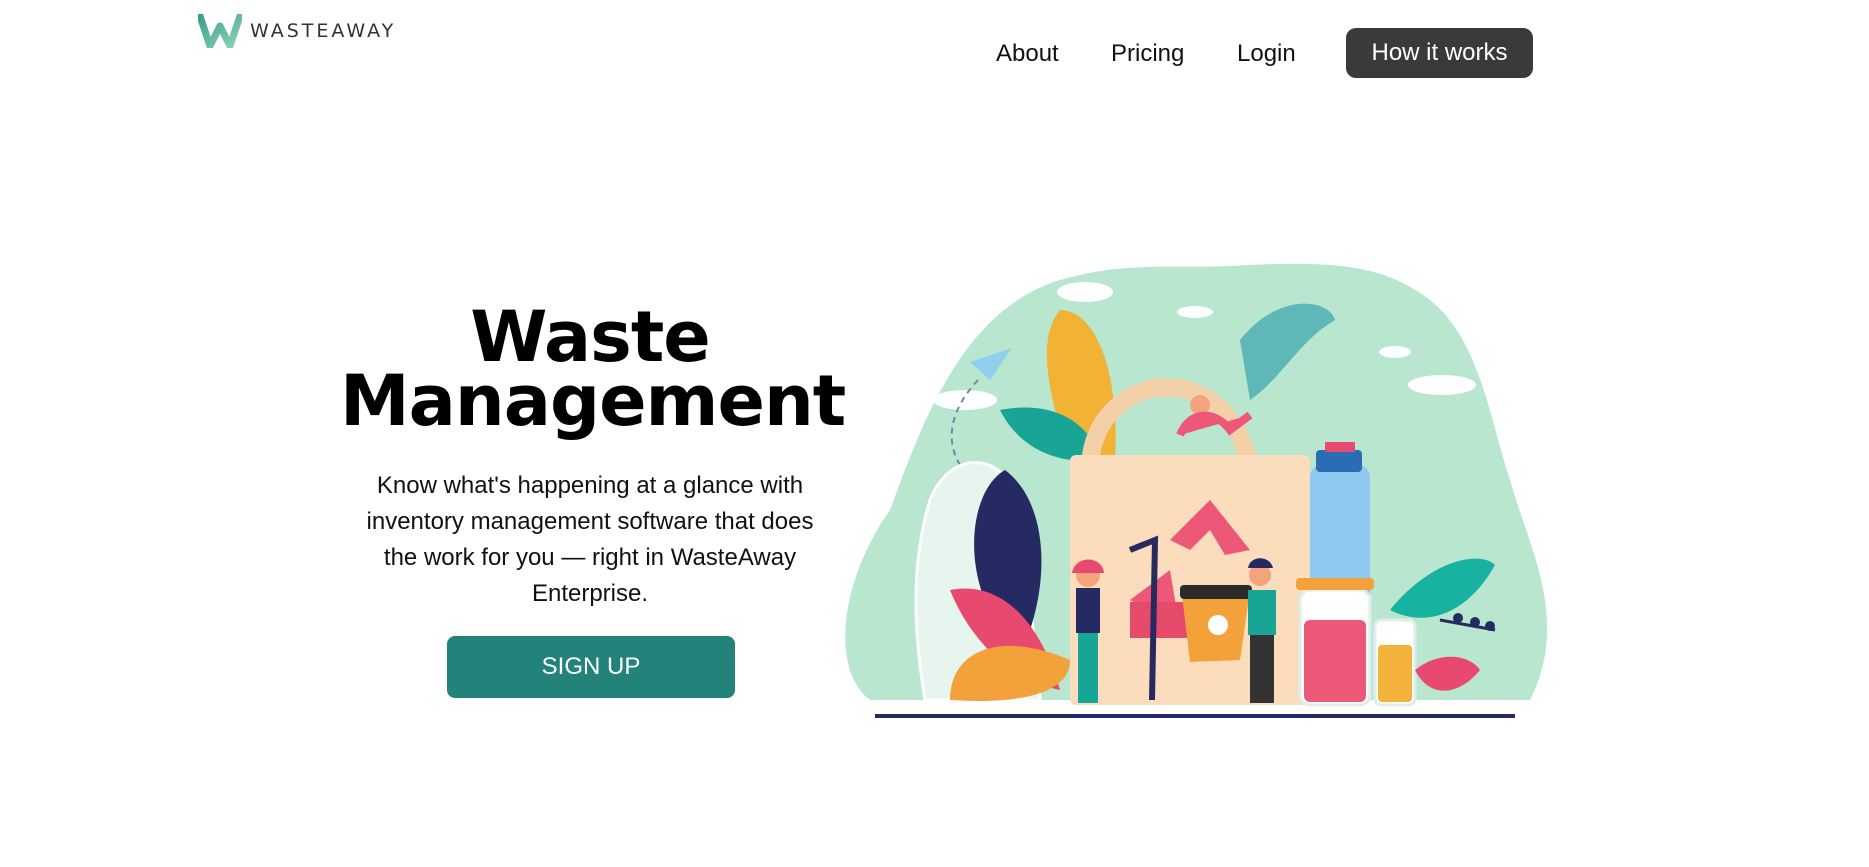 Image resolution: width=1869 pixels, height=867 pixels. Describe the element at coordinates (1147, 54) in the screenshot. I see `nav-pricing: Pricing` at that location.